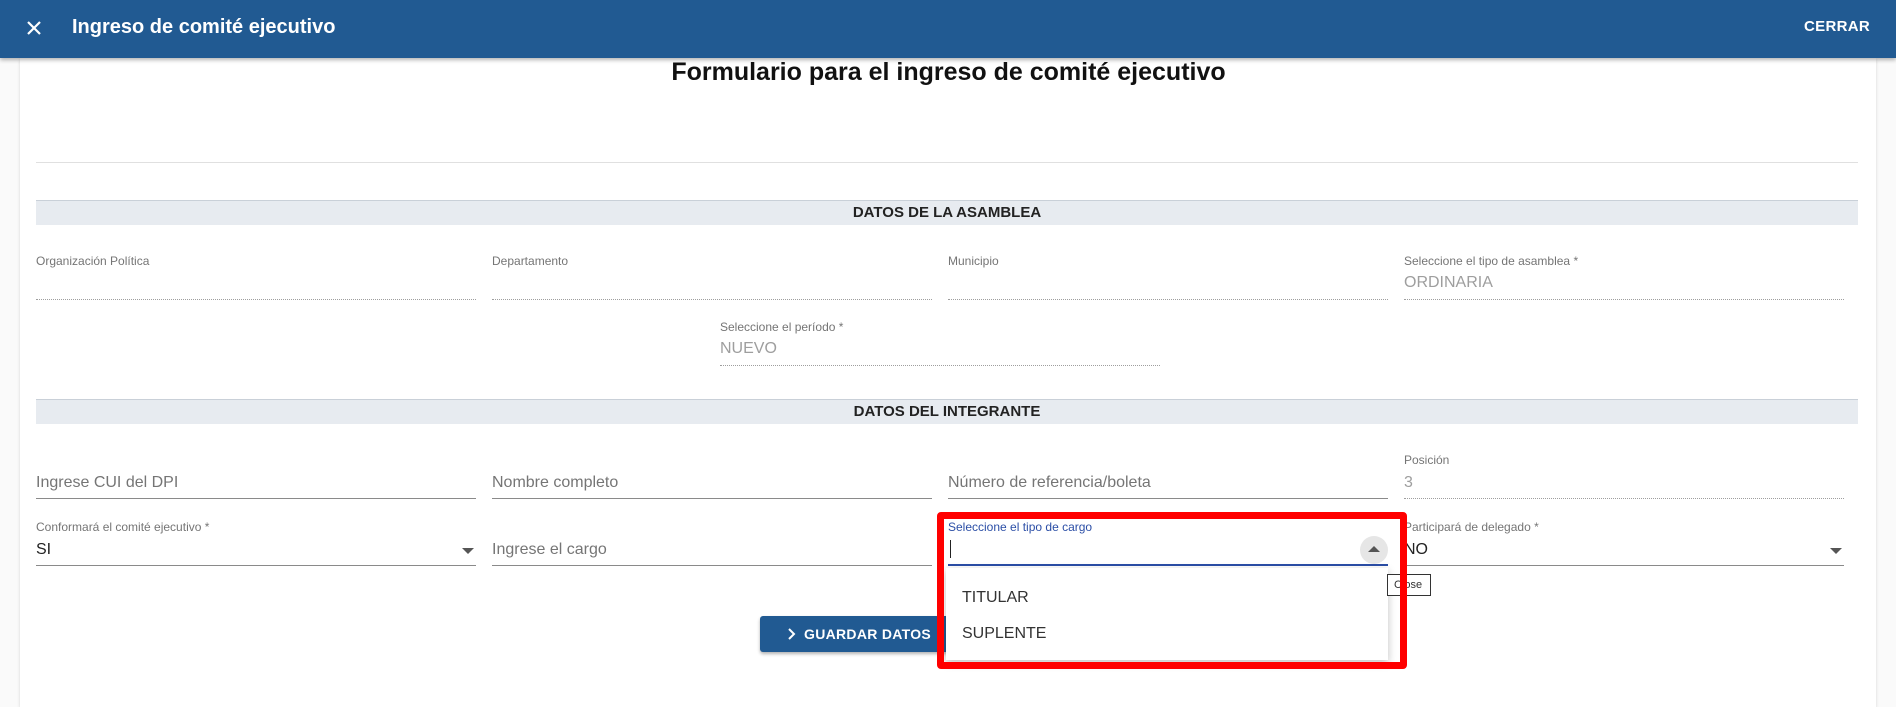  What do you see at coordinates (1471, 527) in the screenshot?
I see `participara-delegado-label: Participará de delegado *` at bounding box center [1471, 527].